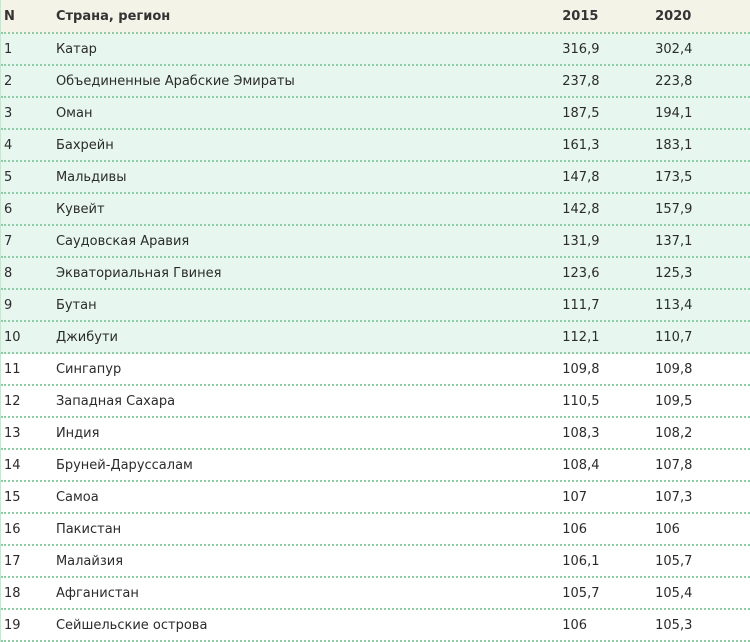 This screenshot has height=642, width=750. What do you see at coordinates (674, 561) in the screenshot?
I see `row-value-2020: 105,7` at bounding box center [674, 561].